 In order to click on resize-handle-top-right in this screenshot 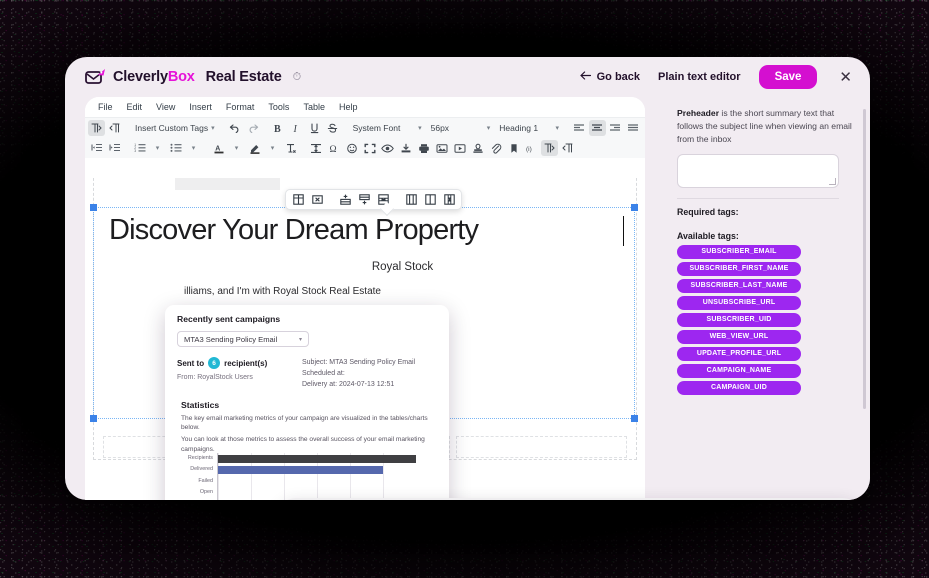, I will do `click(634, 207)`.